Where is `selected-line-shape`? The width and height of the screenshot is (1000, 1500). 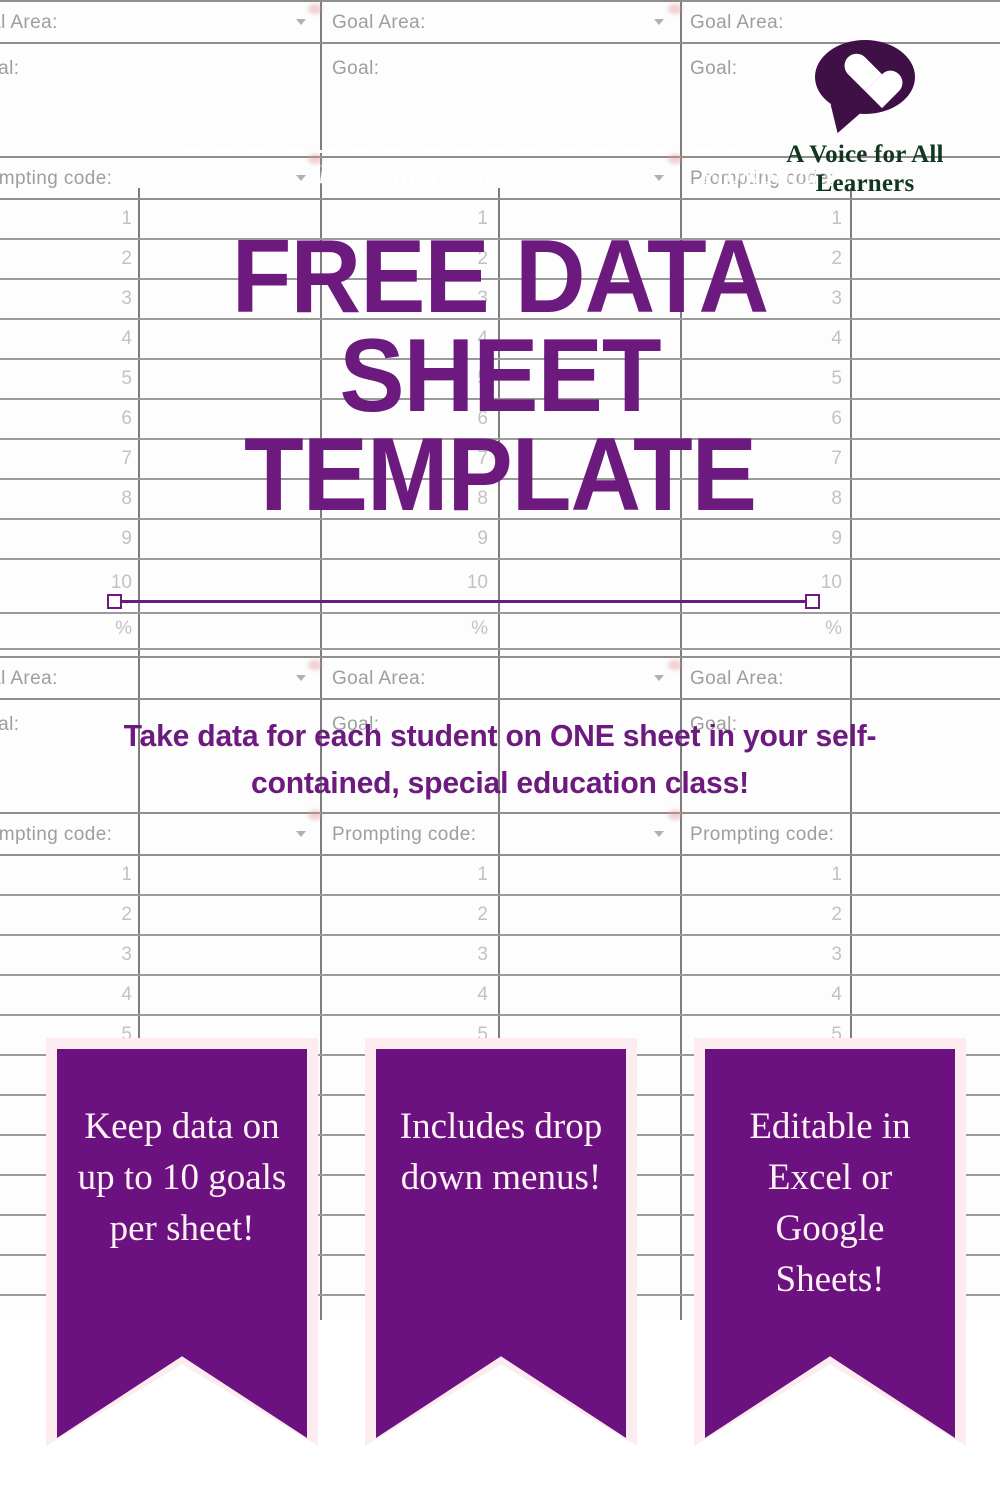 selected-line-shape is located at coordinates (466, 601).